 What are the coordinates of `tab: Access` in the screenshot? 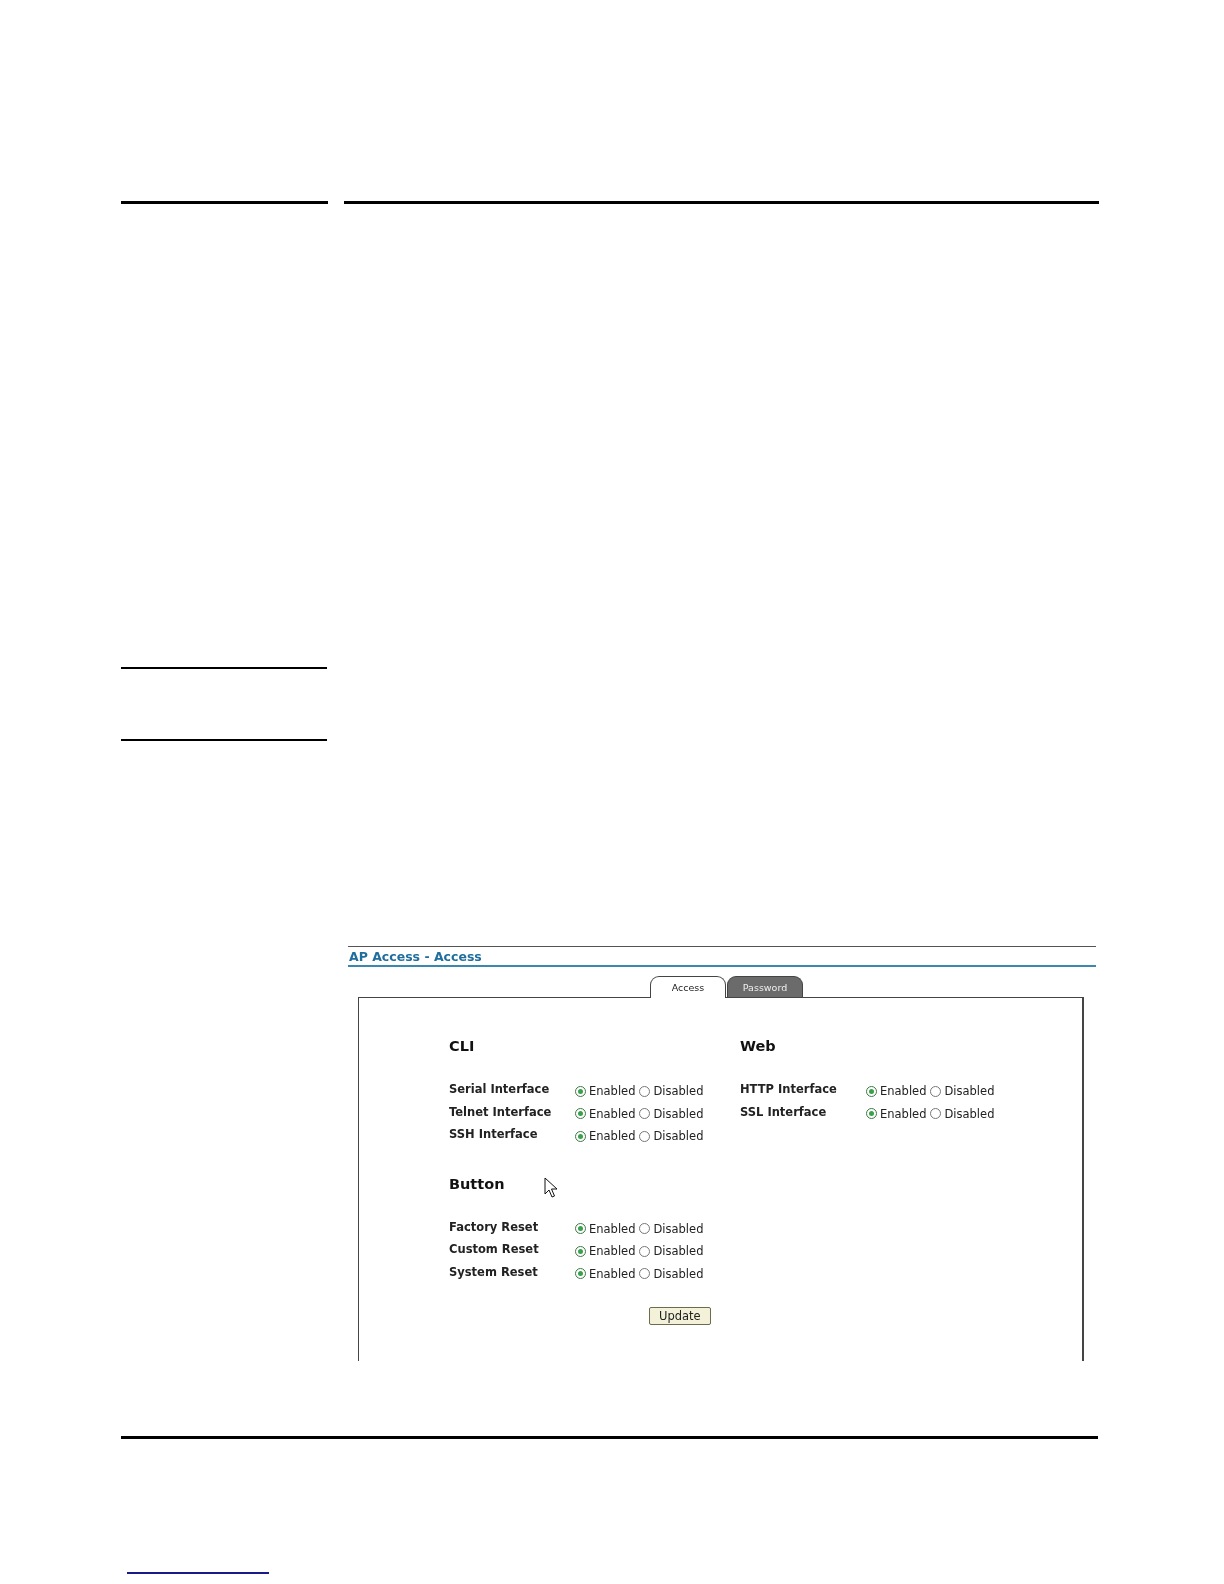 It's located at (688, 987).